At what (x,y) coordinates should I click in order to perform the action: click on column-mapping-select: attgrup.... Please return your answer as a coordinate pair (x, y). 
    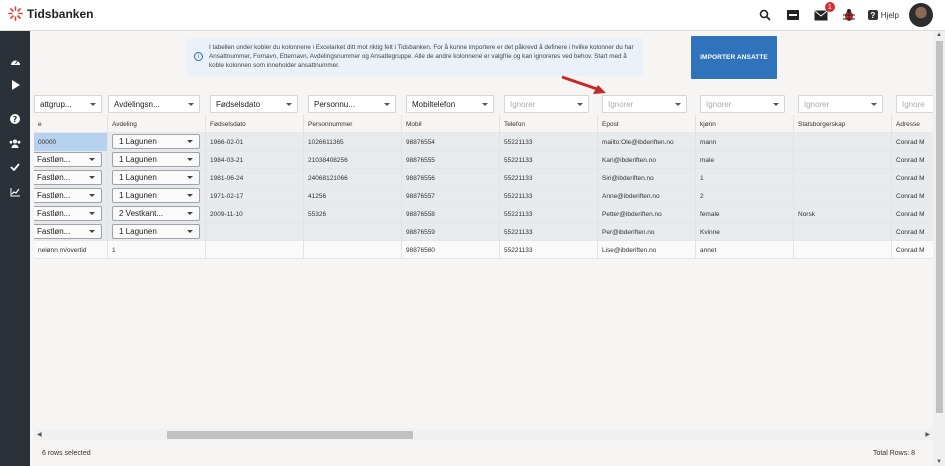
    Looking at the image, I should click on (68, 104).